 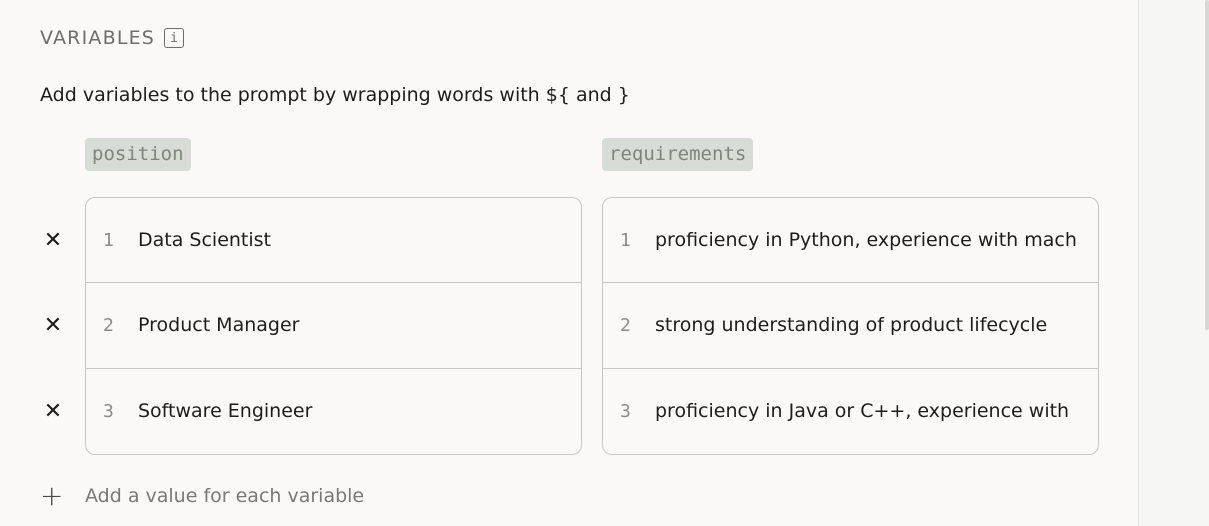 What do you see at coordinates (52, 495) in the screenshot?
I see `plus-icon: +` at bounding box center [52, 495].